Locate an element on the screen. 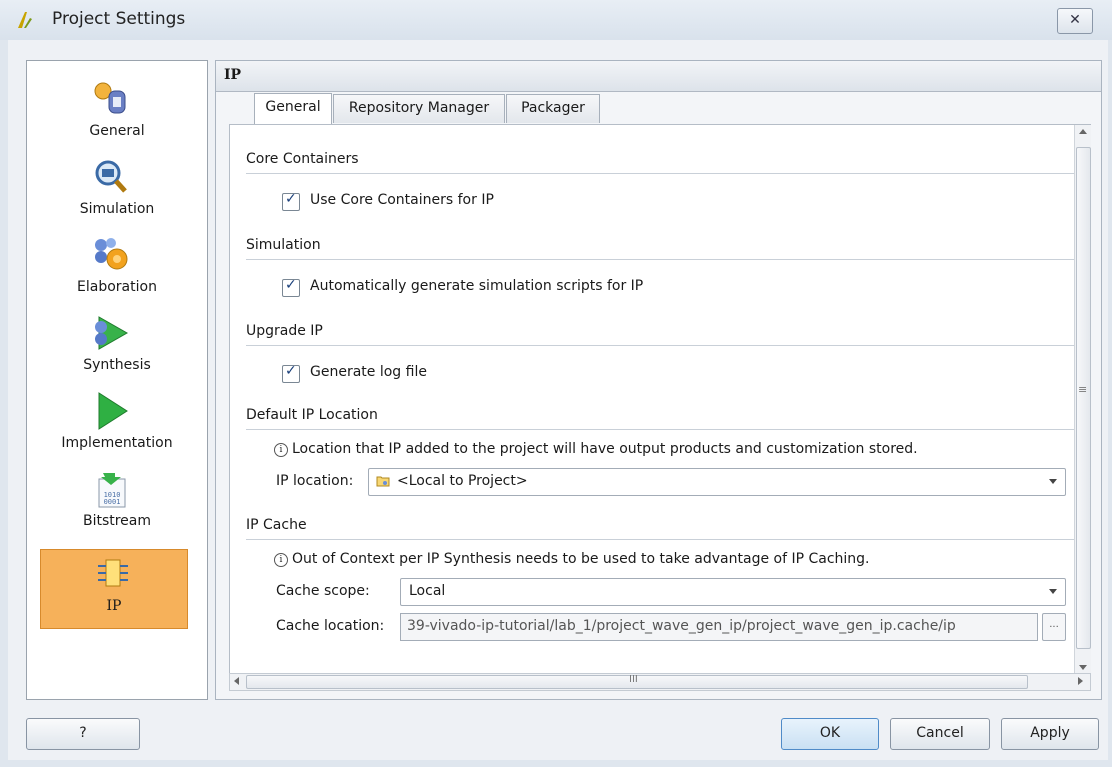 This screenshot has width=1112, height=767. section-title-default-ip-location: Default IP Location is located at coordinates (312, 415).